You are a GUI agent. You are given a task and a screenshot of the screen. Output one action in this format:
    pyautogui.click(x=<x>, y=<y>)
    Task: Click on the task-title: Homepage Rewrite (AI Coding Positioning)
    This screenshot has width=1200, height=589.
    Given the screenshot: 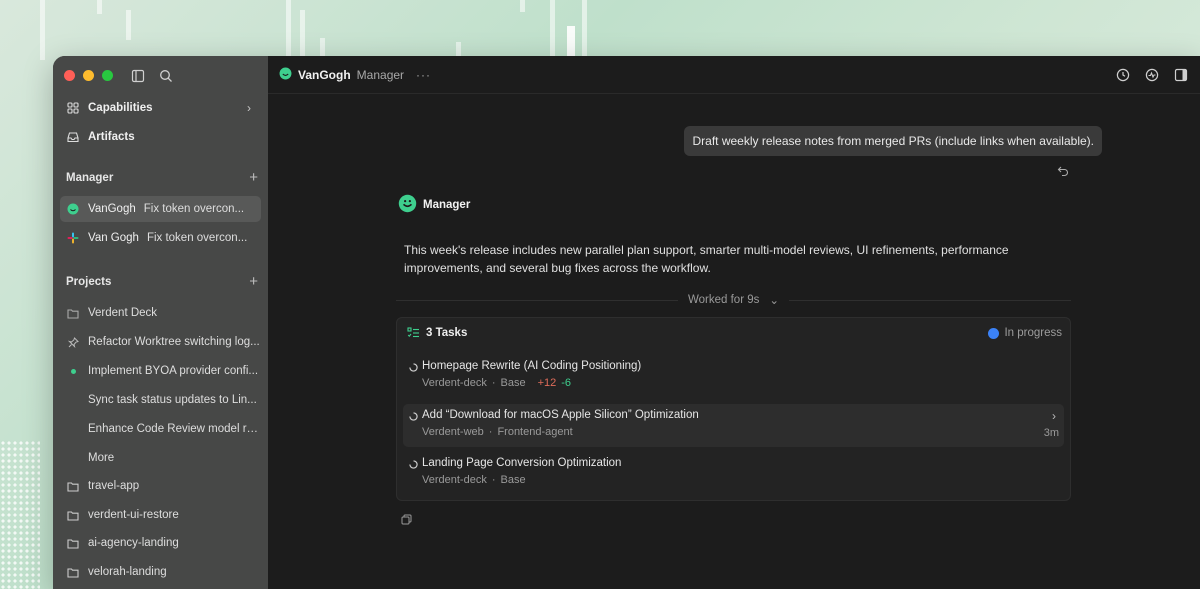 What is the action you would take?
    pyautogui.click(x=532, y=366)
    